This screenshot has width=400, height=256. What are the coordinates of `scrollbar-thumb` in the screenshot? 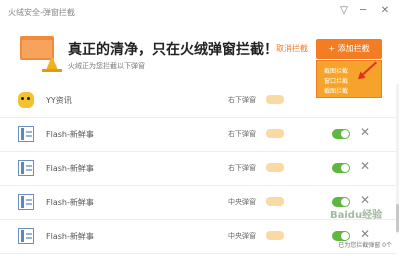 It's located at (397, 218).